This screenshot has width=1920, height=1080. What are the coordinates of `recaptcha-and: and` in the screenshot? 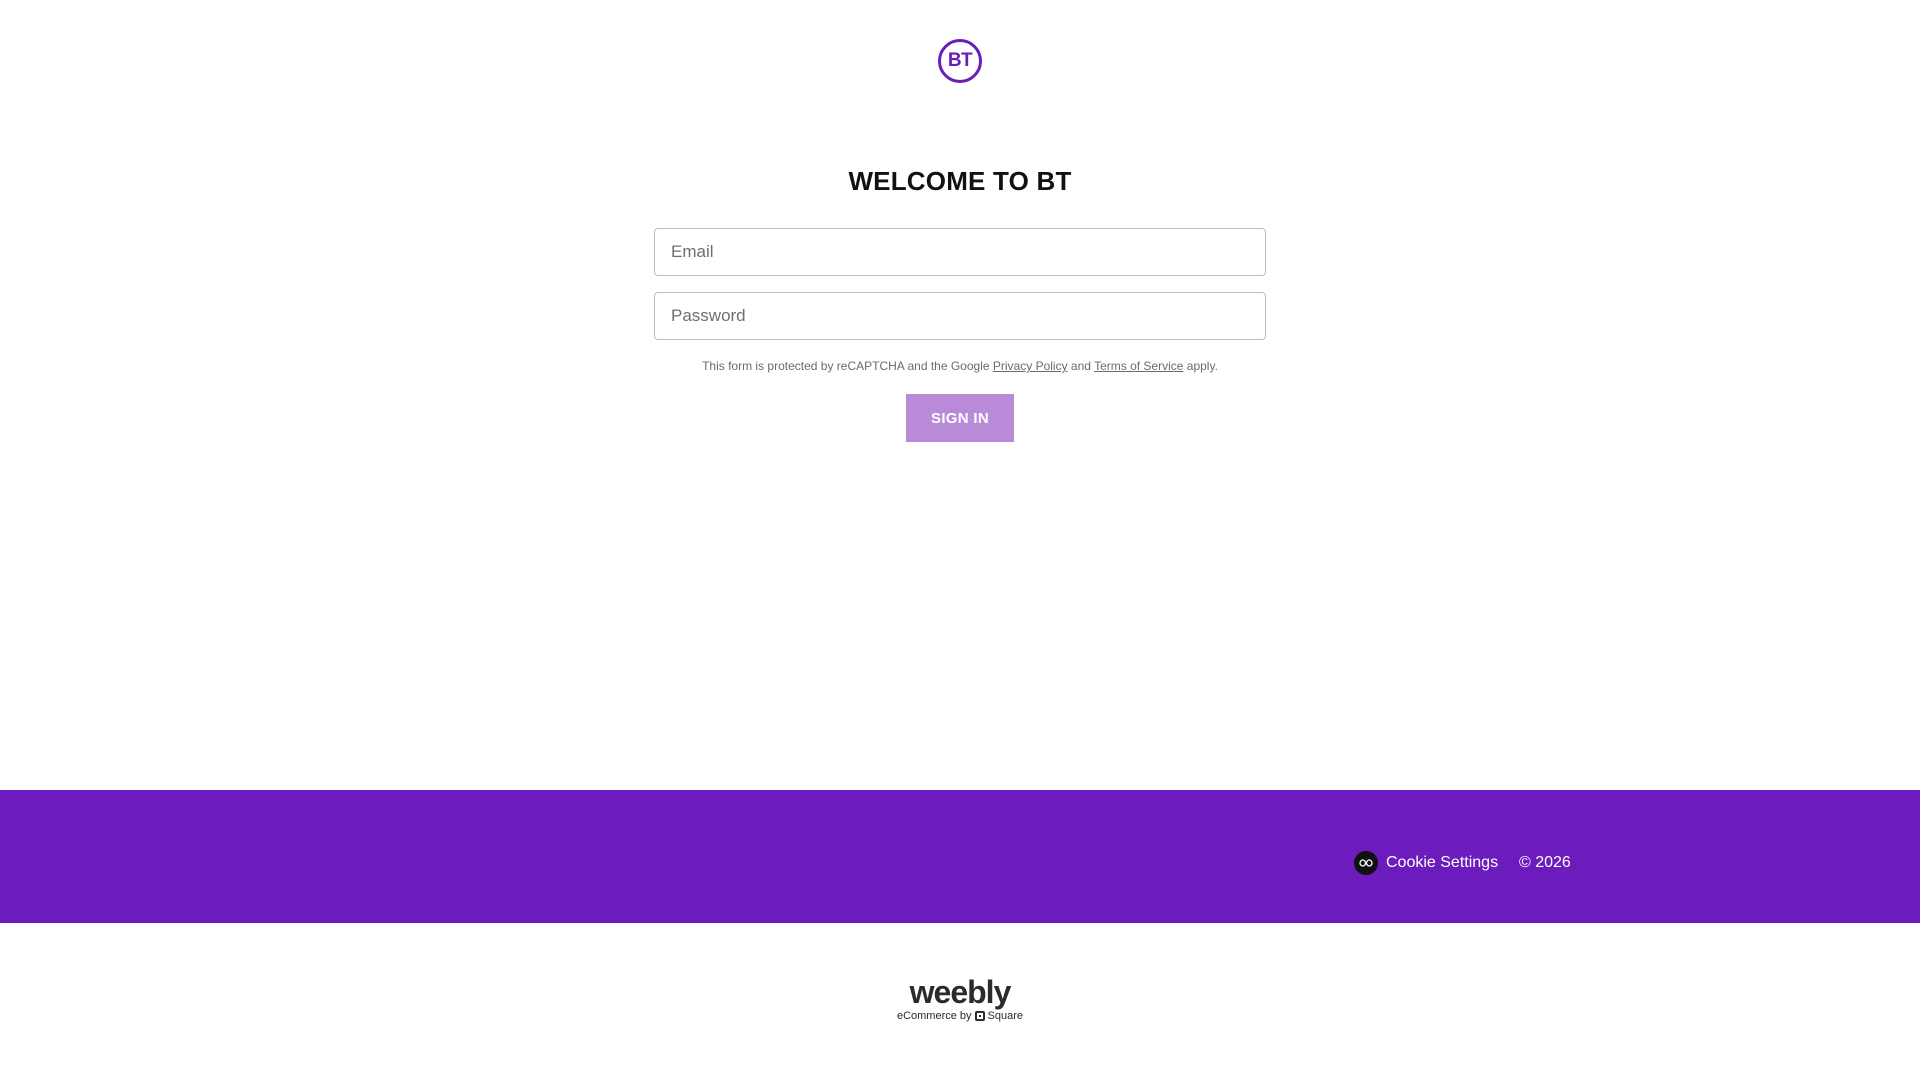 It's located at (1080, 366).